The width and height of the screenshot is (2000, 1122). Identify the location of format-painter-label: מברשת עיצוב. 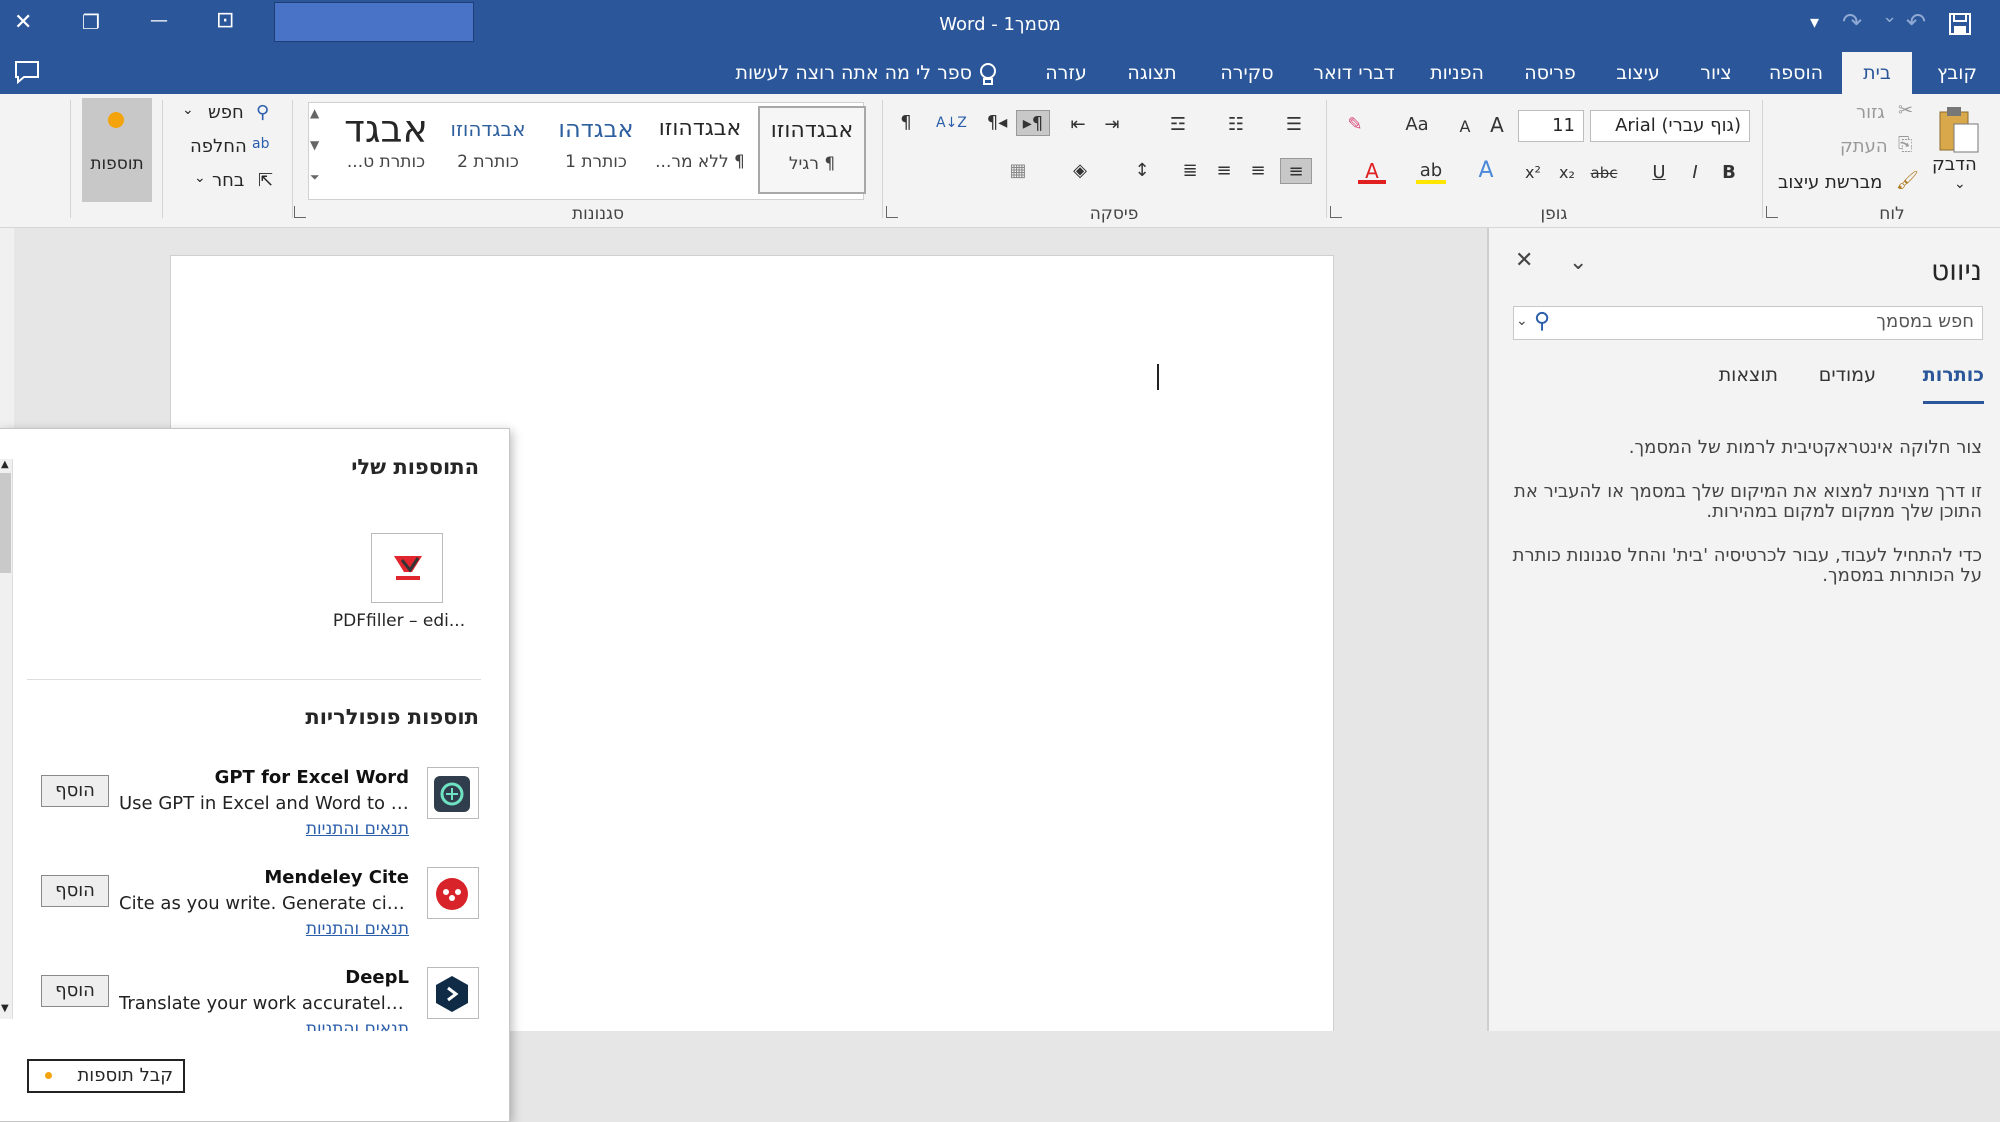
(1830, 182).